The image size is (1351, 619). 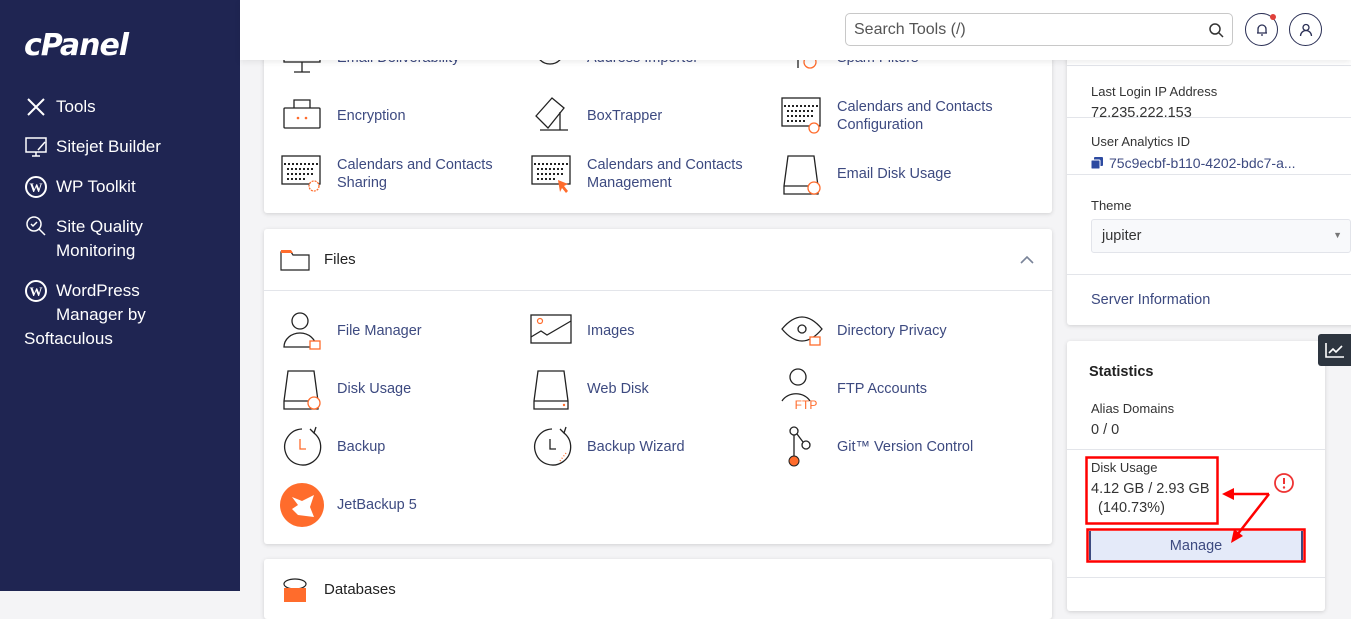 I want to click on tool-git-version-control: Git™ Version Control, so click(x=905, y=447).